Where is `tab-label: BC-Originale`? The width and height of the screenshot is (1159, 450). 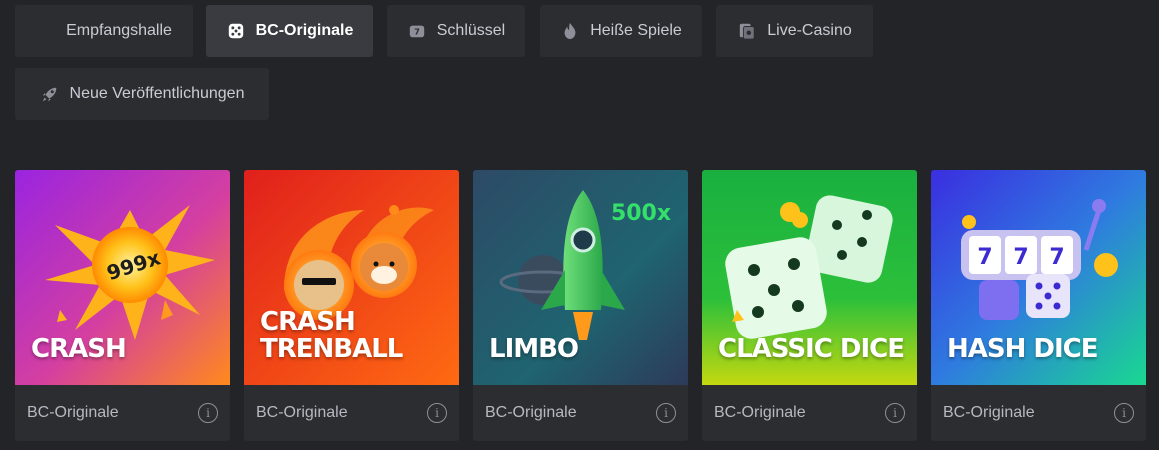 tab-label: BC-Originale is located at coordinates (304, 30).